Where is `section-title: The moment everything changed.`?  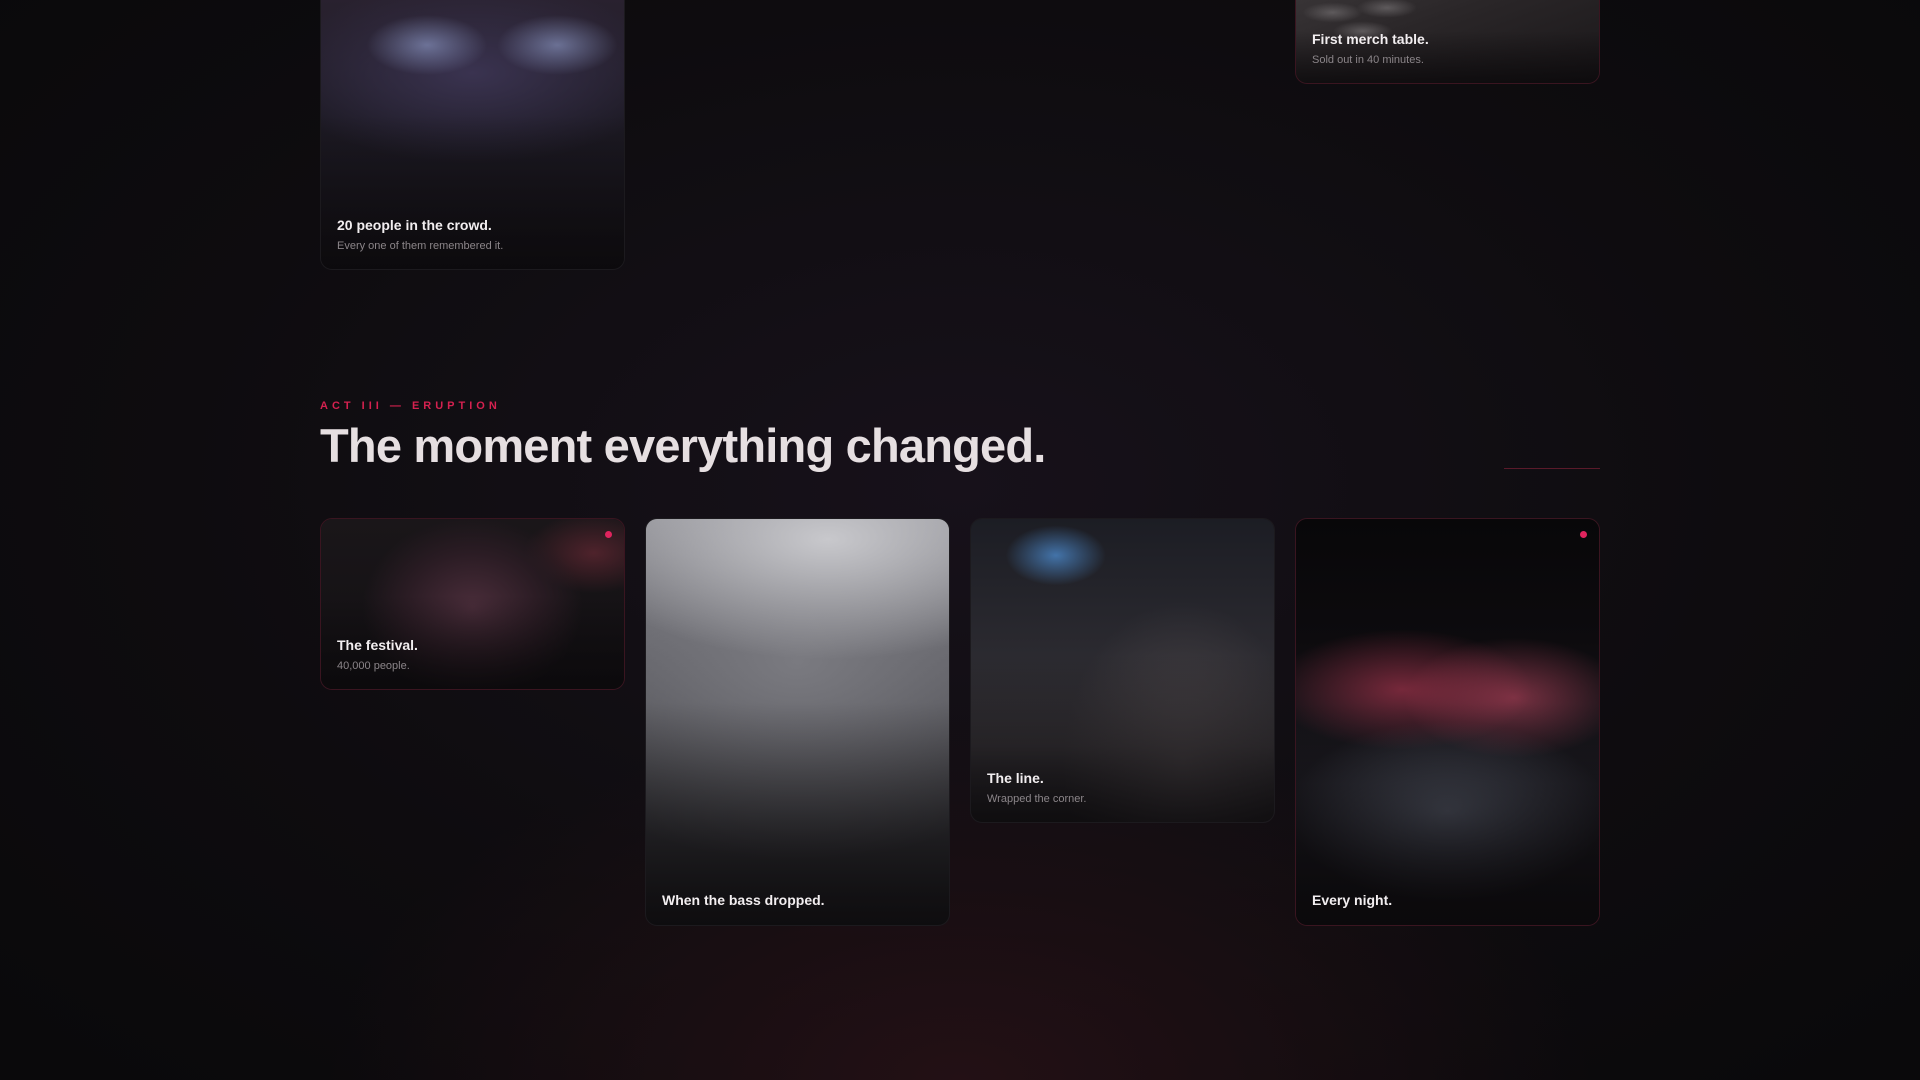 section-title: The moment everything changed. is located at coordinates (683, 445).